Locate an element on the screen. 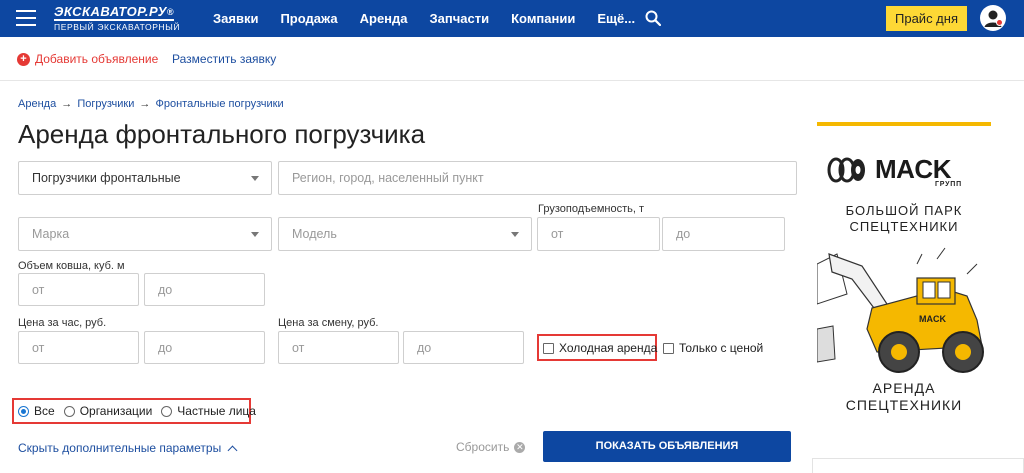  hour-price-to-input: до is located at coordinates (204, 347).